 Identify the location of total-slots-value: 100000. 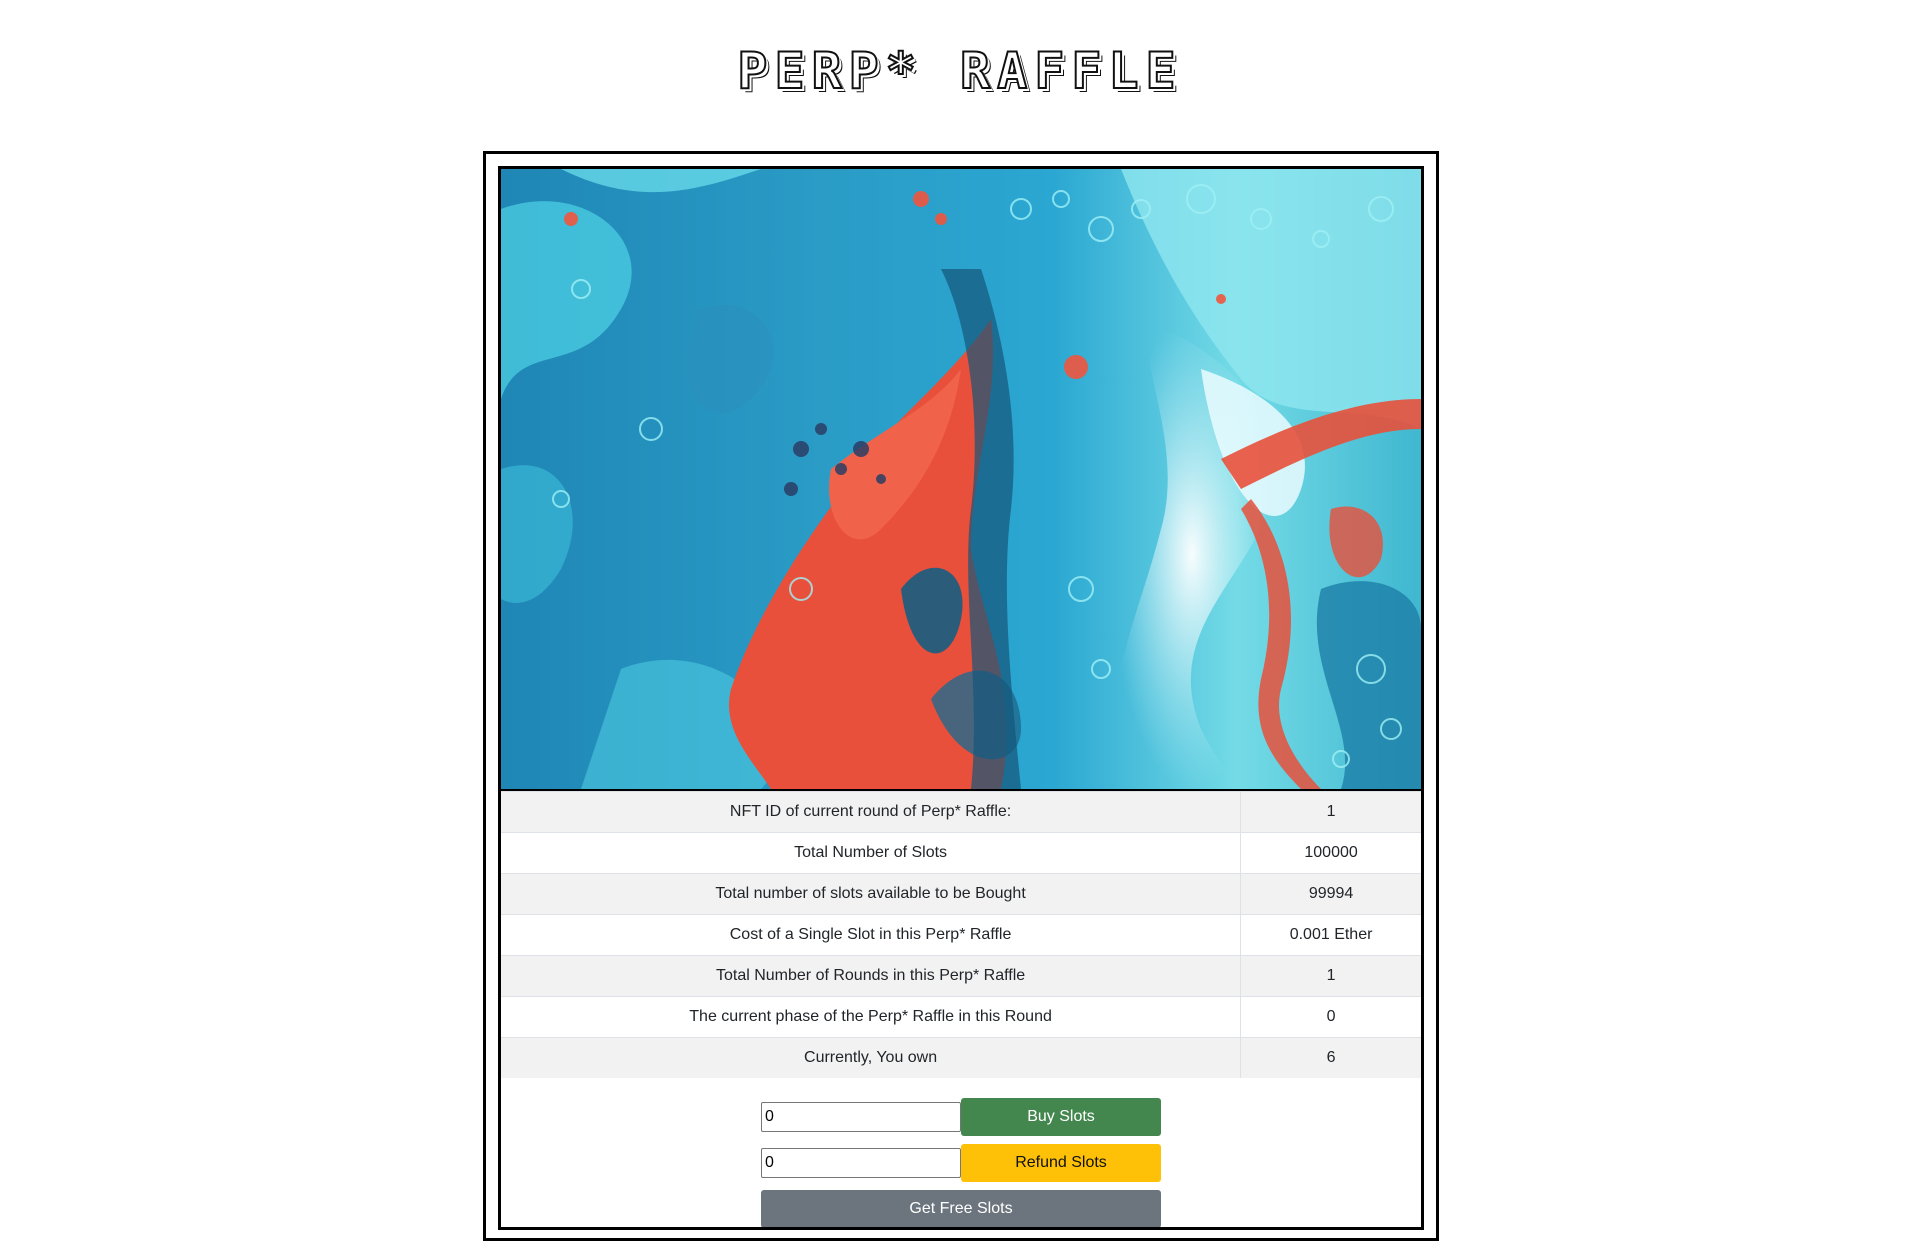
(1330, 853).